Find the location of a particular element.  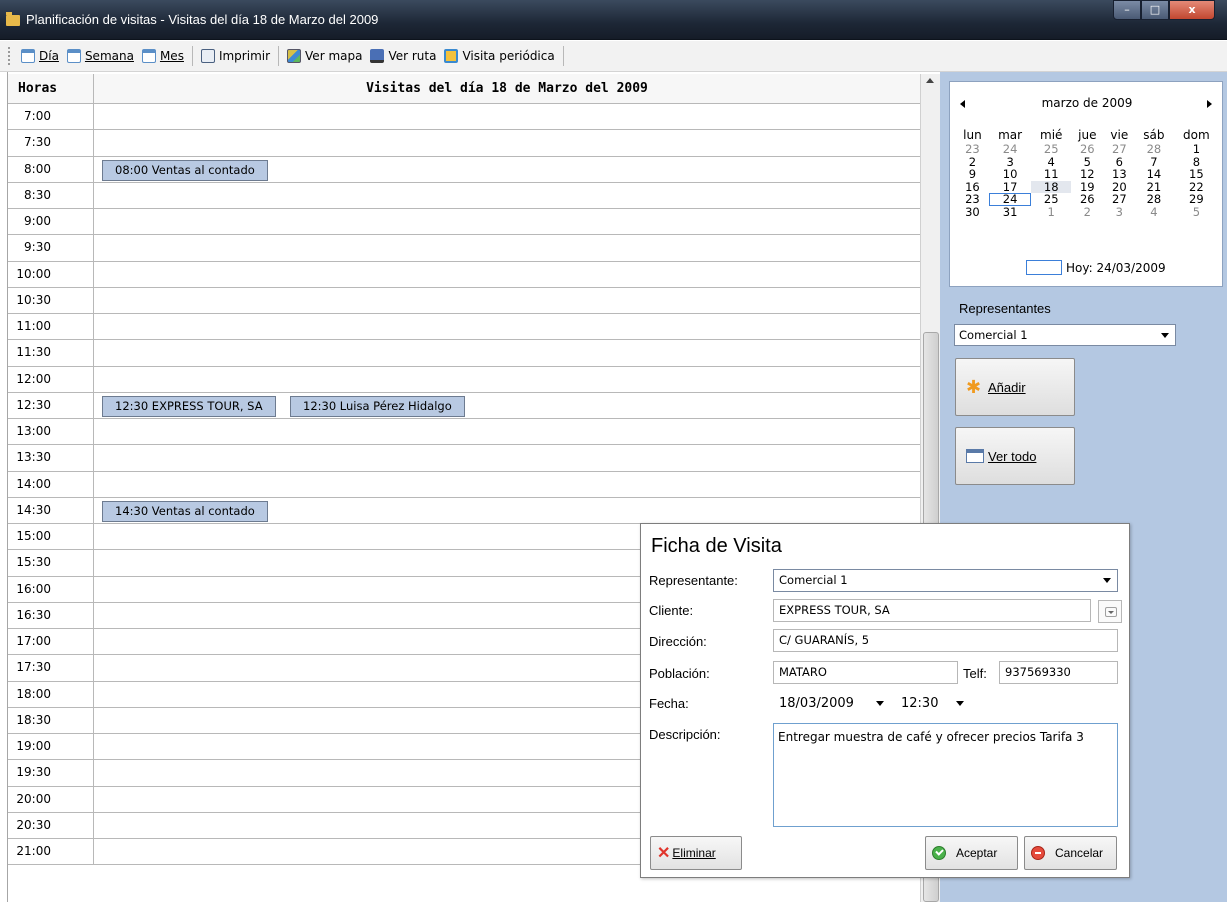

date-picker: 18/03/2009 is located at coordinates (832, 703).